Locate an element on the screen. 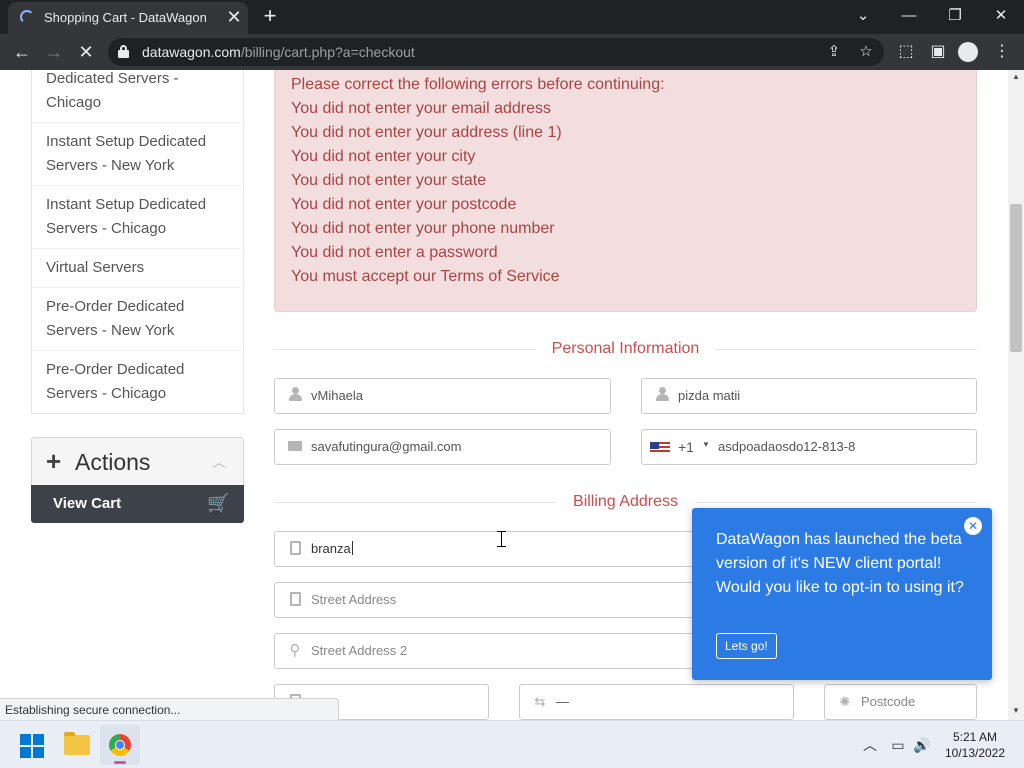 Image resolution: width=1024 pixels, height=768 pixels. new-tab-button: + is located at coordinates (270, 17).